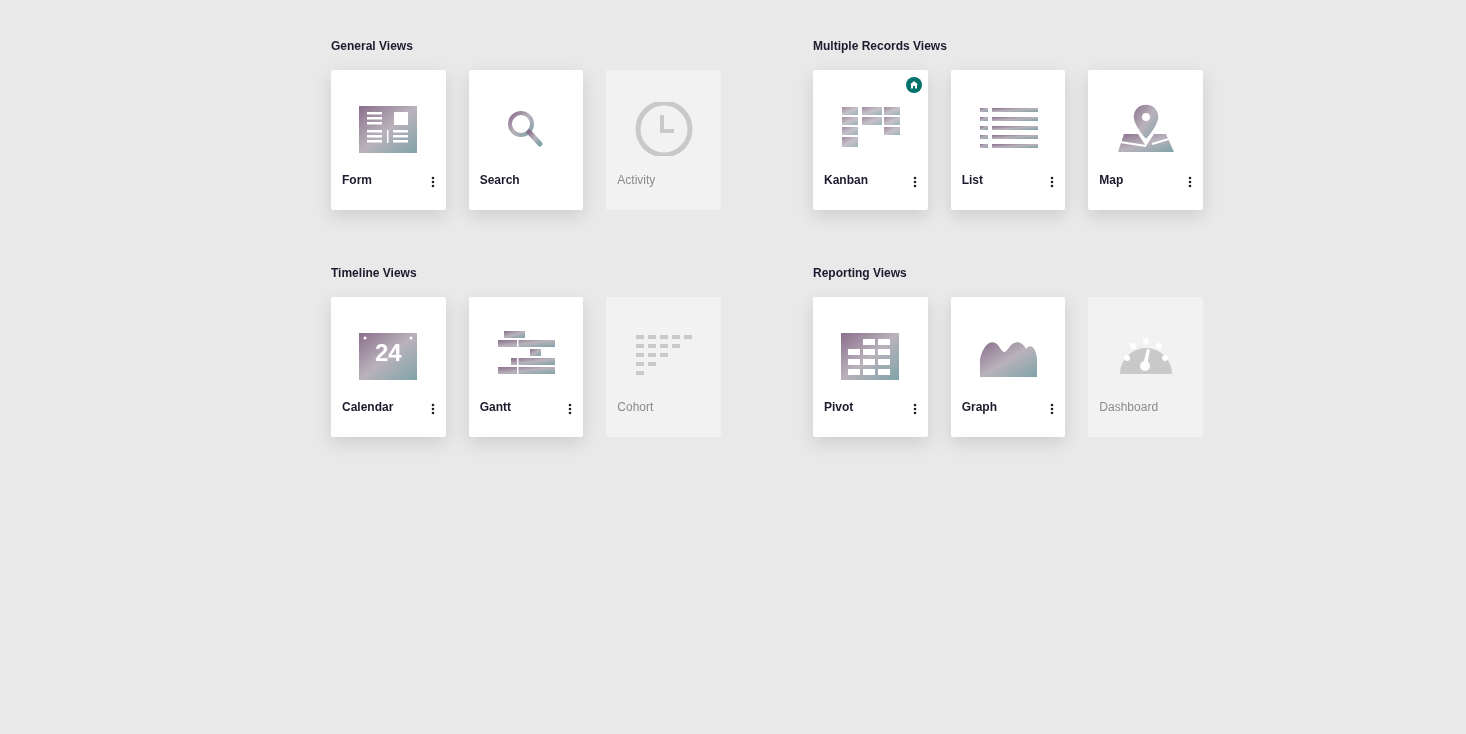 The image size is (1466, 734). Describe the element at coordinates (972, 180) in the screenshot. I see `view-label: List` at that location.